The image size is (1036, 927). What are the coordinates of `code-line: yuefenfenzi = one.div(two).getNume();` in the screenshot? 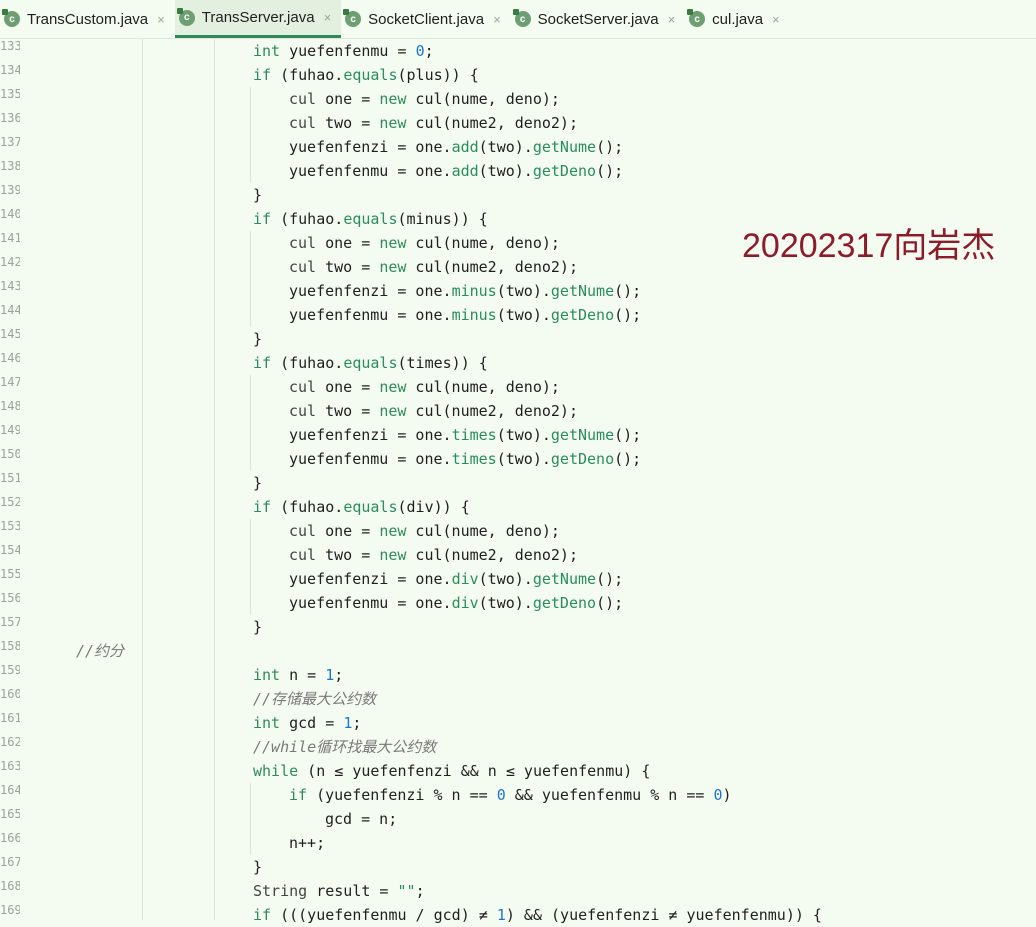 It's located at (456, 579).